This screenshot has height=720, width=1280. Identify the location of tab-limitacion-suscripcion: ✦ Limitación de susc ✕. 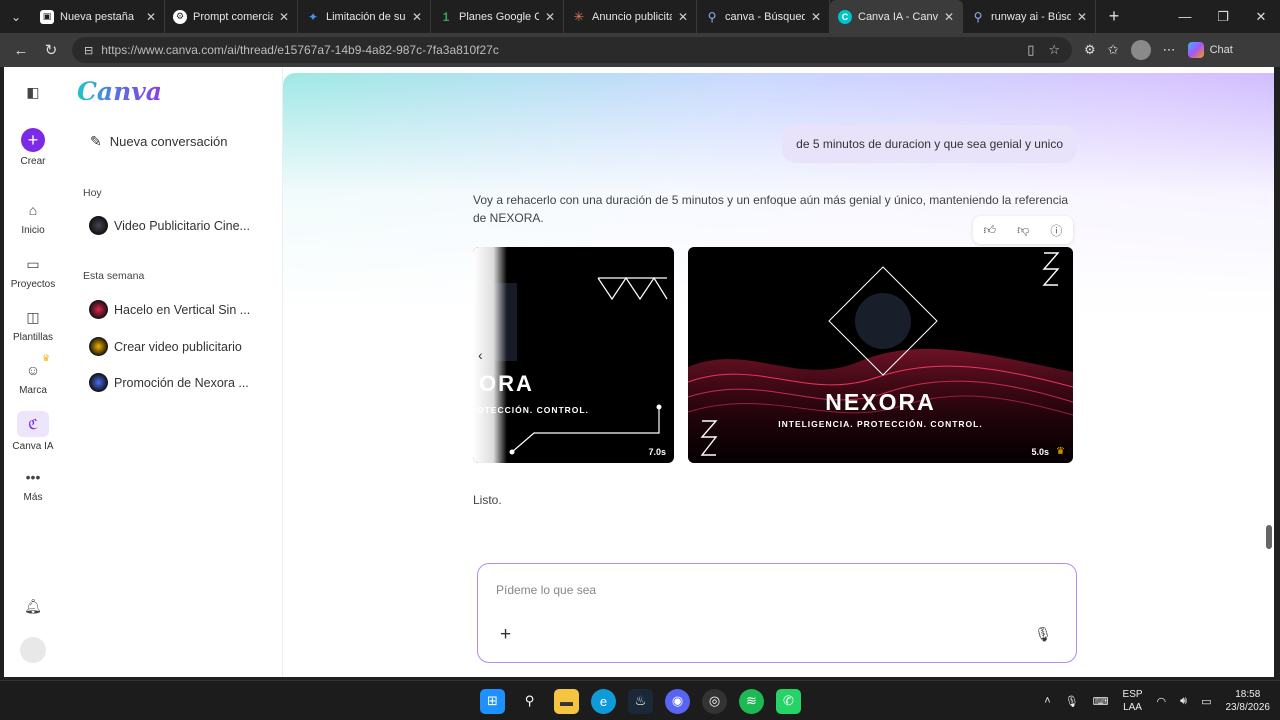
(364, 16).